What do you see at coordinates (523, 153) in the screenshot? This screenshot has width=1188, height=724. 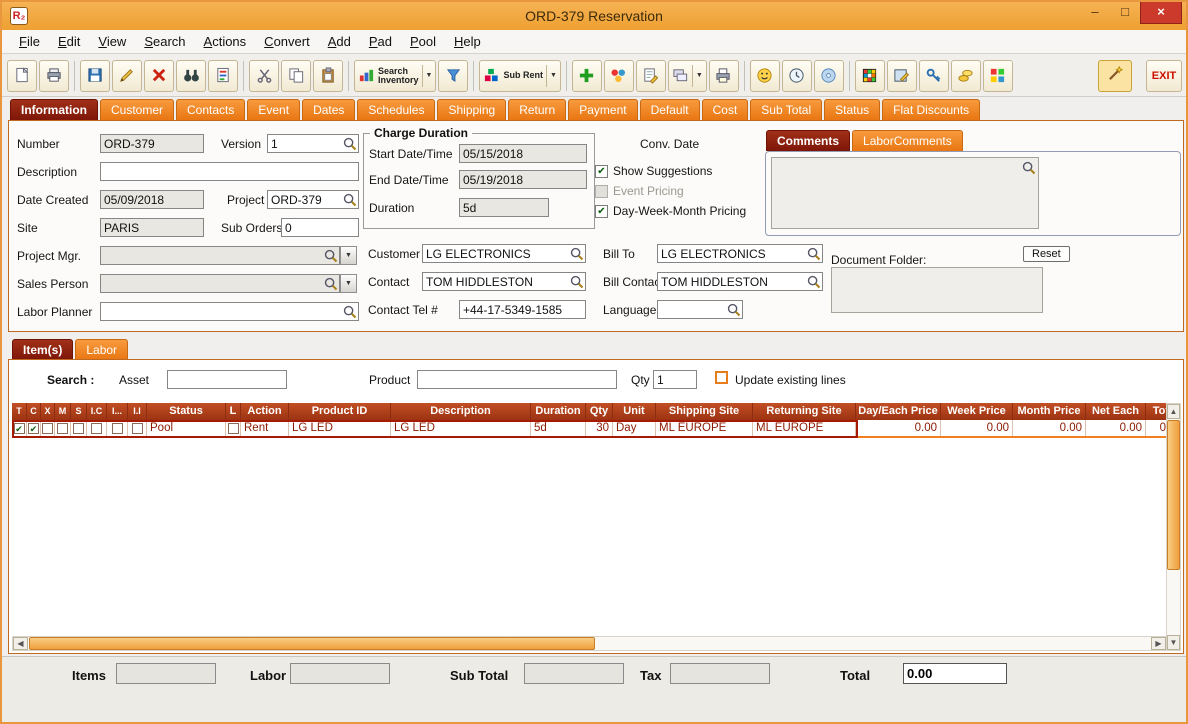 I see `start-date-input` at bounding box center [523, 153].